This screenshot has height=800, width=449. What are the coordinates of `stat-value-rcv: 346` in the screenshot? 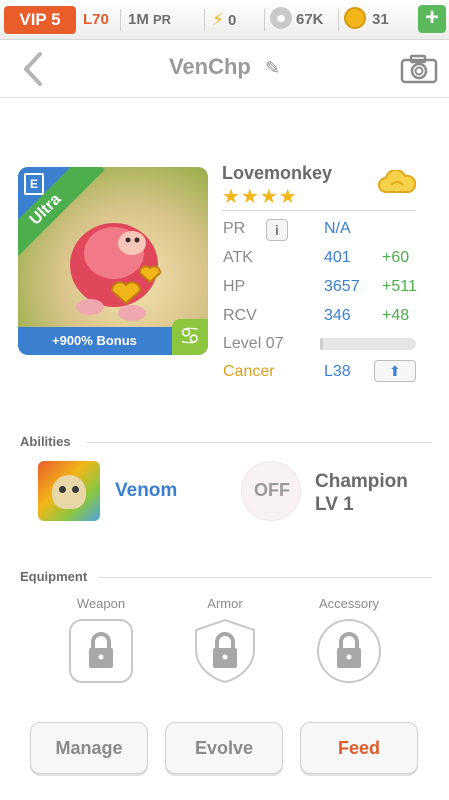 It's located at (337, 315).